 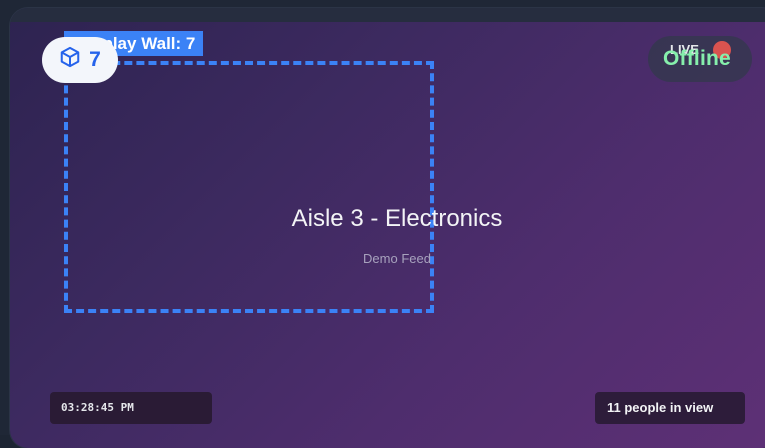 What do you see at coordinates (397, 218) in the screenshot?
I see `feed-title: Aisle 3 - Electronics` at bounding box center [397, 218].